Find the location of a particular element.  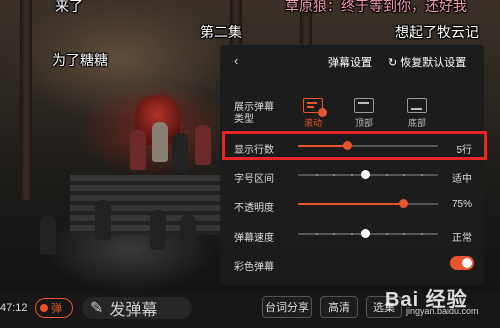

type-option-label: 底部 is located at coordinates (416, 123).